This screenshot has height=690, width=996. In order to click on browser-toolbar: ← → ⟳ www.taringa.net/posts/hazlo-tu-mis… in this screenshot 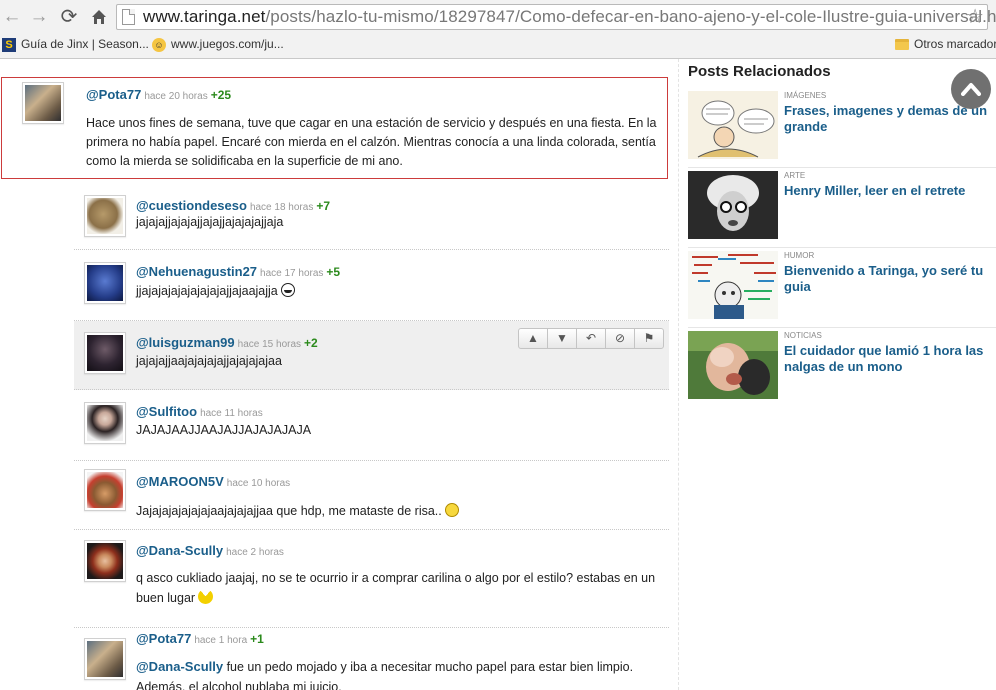, I will do `click(498, 29)`.